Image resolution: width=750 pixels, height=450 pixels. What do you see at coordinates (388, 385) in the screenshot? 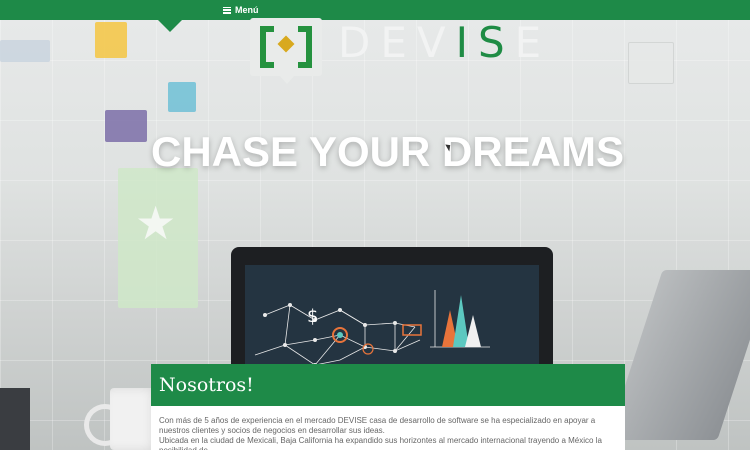
I see `about-header: Nosotros!` at bounding box center [388, 385].